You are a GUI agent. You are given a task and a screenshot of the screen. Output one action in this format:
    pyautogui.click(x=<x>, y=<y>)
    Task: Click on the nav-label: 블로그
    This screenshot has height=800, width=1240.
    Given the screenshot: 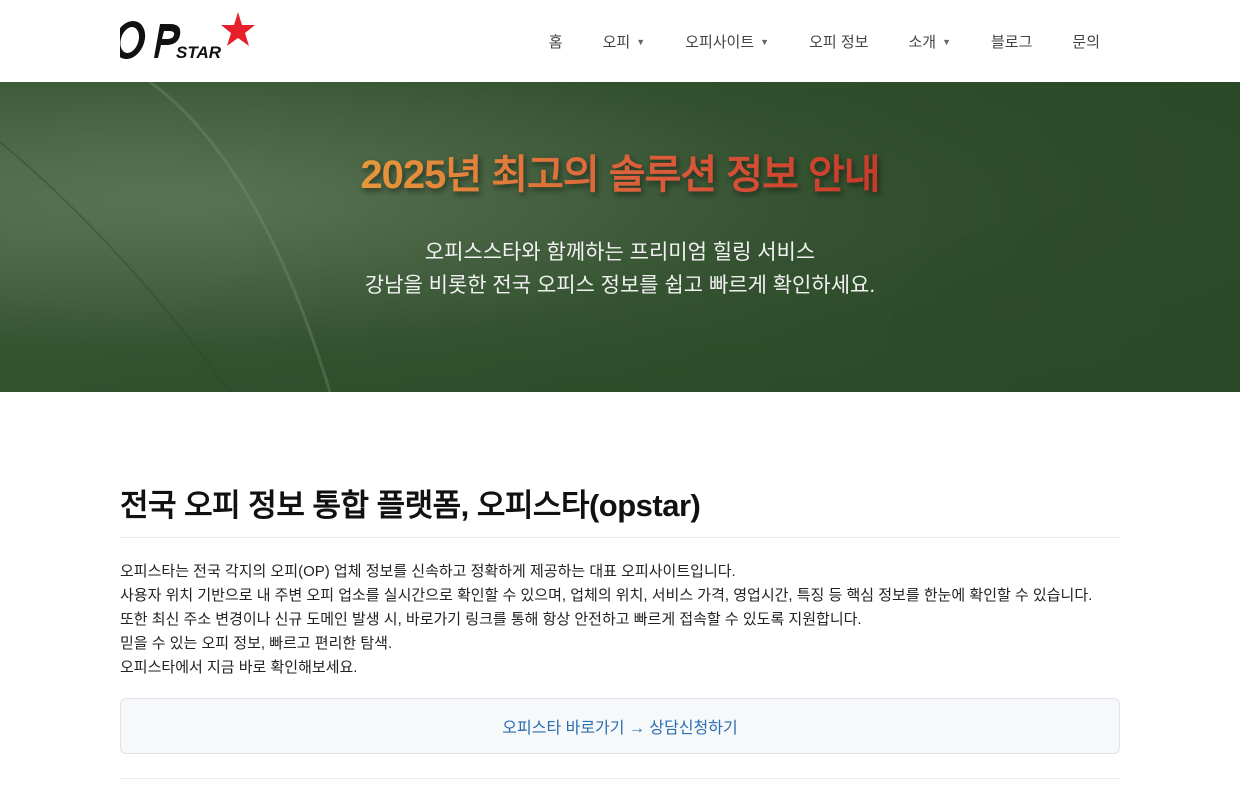 What is the action you would take?
    pyautogui.click(x=1011, y=42)
    